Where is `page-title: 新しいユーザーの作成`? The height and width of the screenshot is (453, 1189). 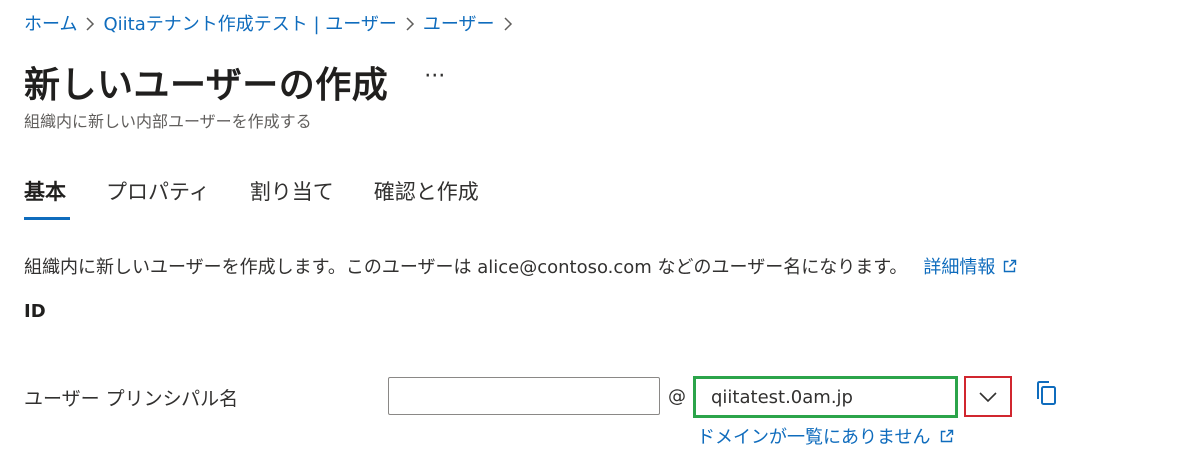
page-title: 新しいユーザーの作成 is located at coordinates (206, 85).